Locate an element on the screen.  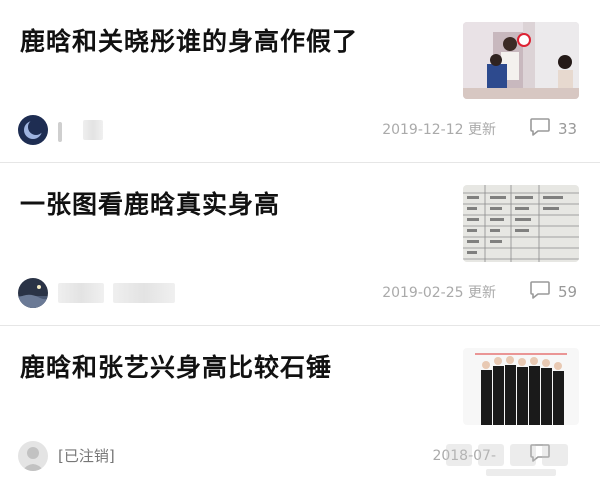
post-title: 鹿晗和关晓彤谁的身高作假了 is located at coordinates (189, 40).